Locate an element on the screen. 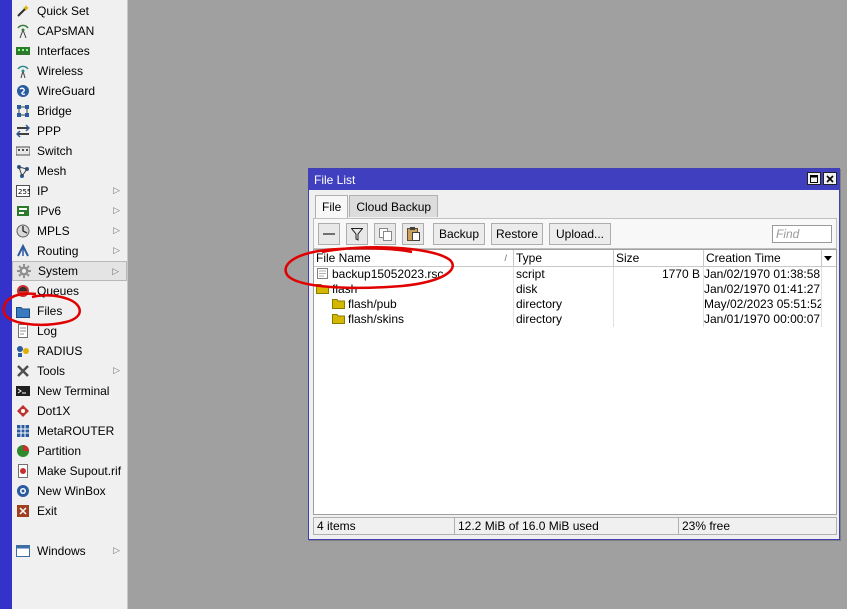  menu-item-mpls: MPLS ▷ is located at coordinates (69, 231).